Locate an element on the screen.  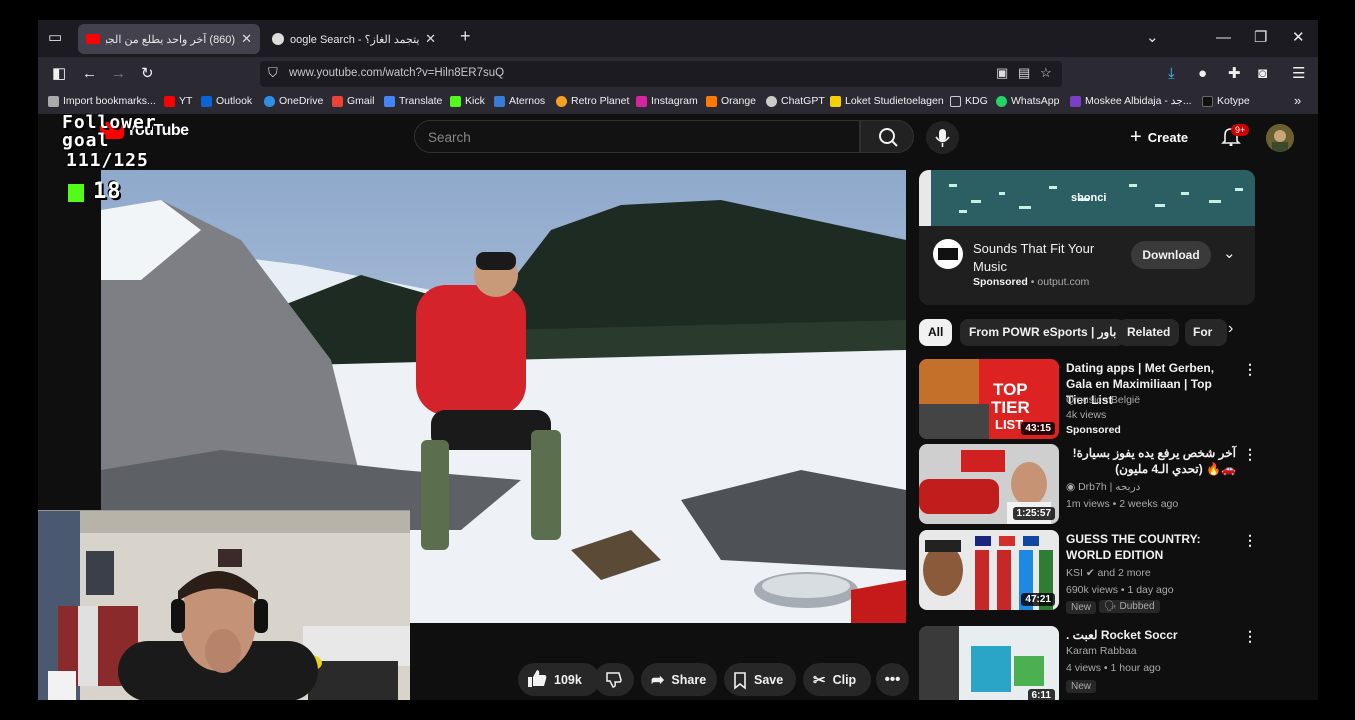
ad-expand-chevron-icon: ⌄ is located at coordinates (1229, 253).